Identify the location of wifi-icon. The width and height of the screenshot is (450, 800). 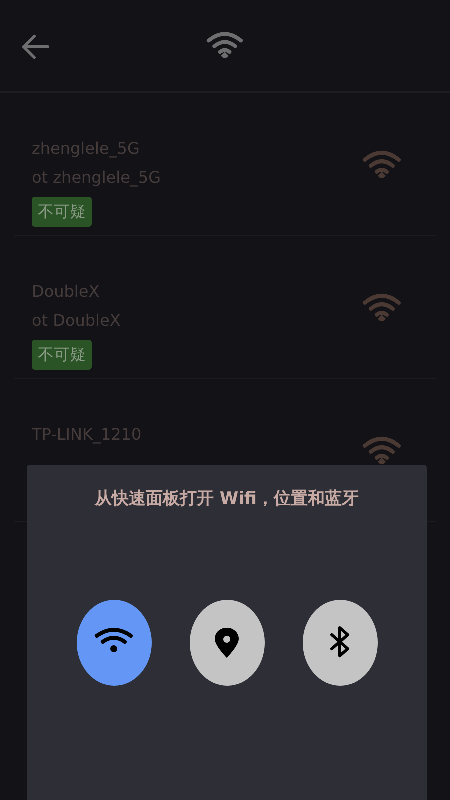
(225, 45).